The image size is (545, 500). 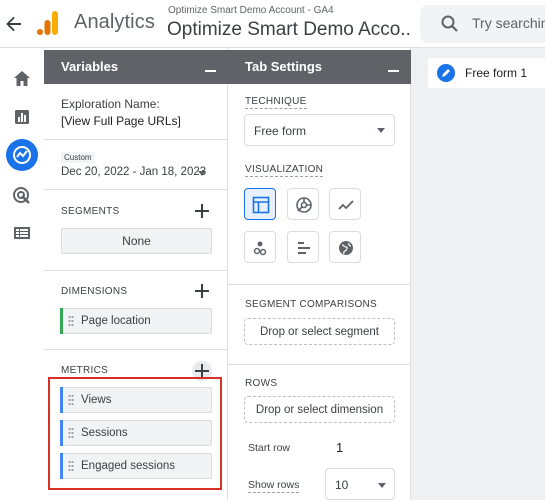 What do you see at coordinates (135, 433) in the screenshot?
I see `metrics-highlight-box` at bounding box center [135, 433].